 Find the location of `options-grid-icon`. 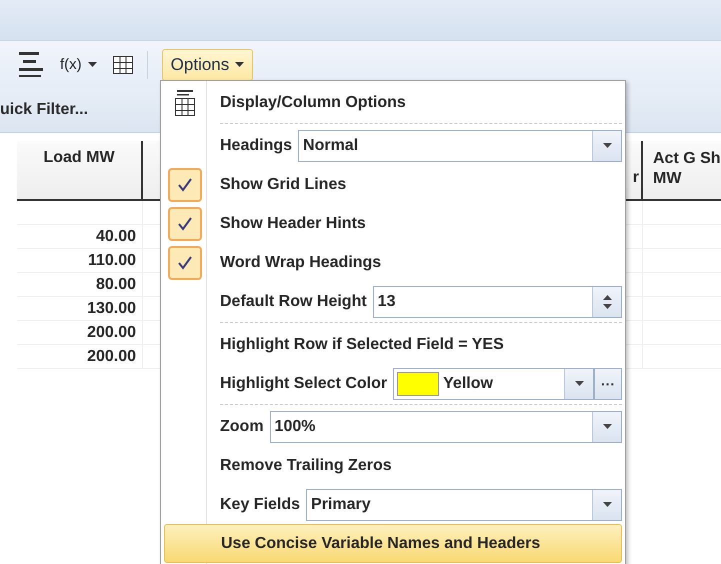

options-grid-icon is located at coordinates (185, 103).